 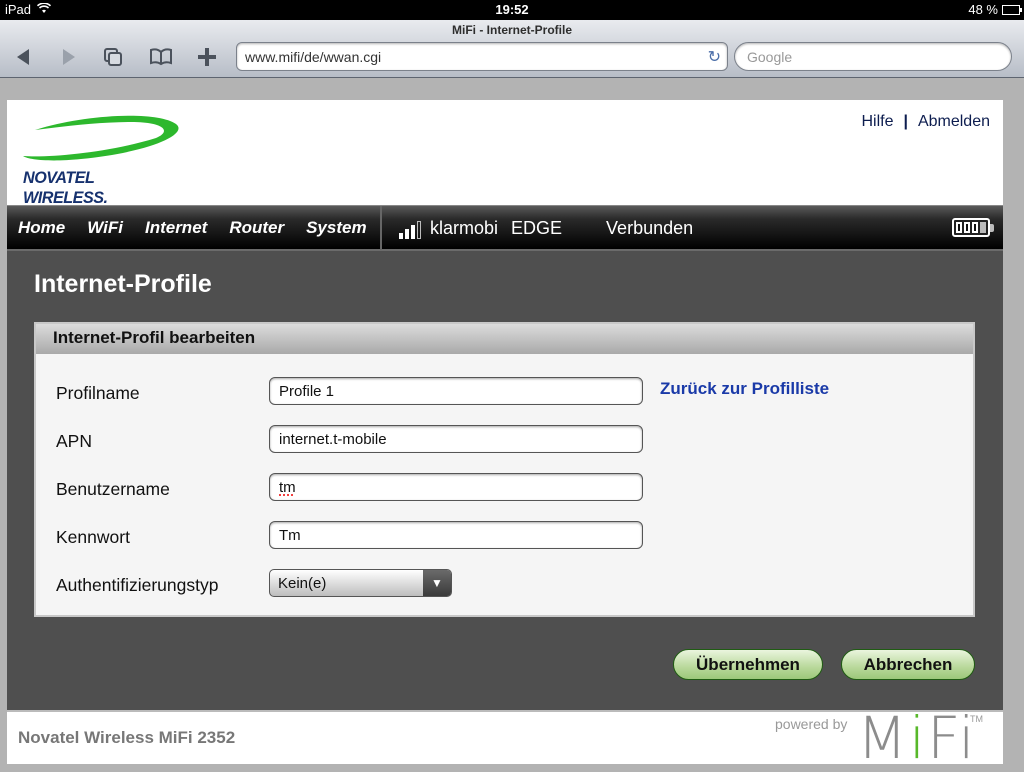 I want to click on profile-name-input: Profile 1, so click(x=456, y=391).